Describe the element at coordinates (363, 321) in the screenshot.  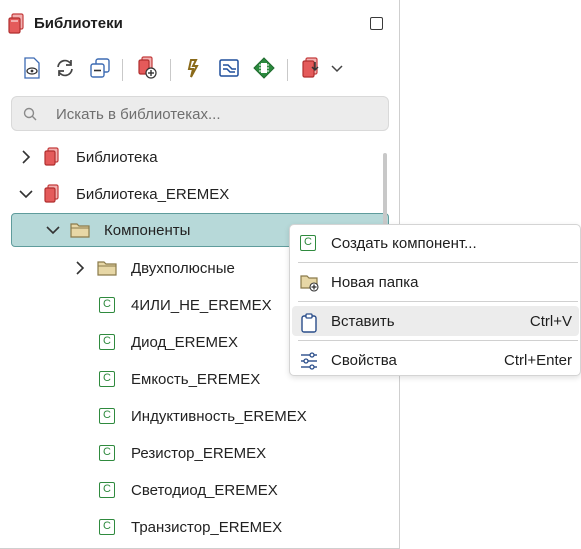
I see `menu-item-label: Вставить` at that location.